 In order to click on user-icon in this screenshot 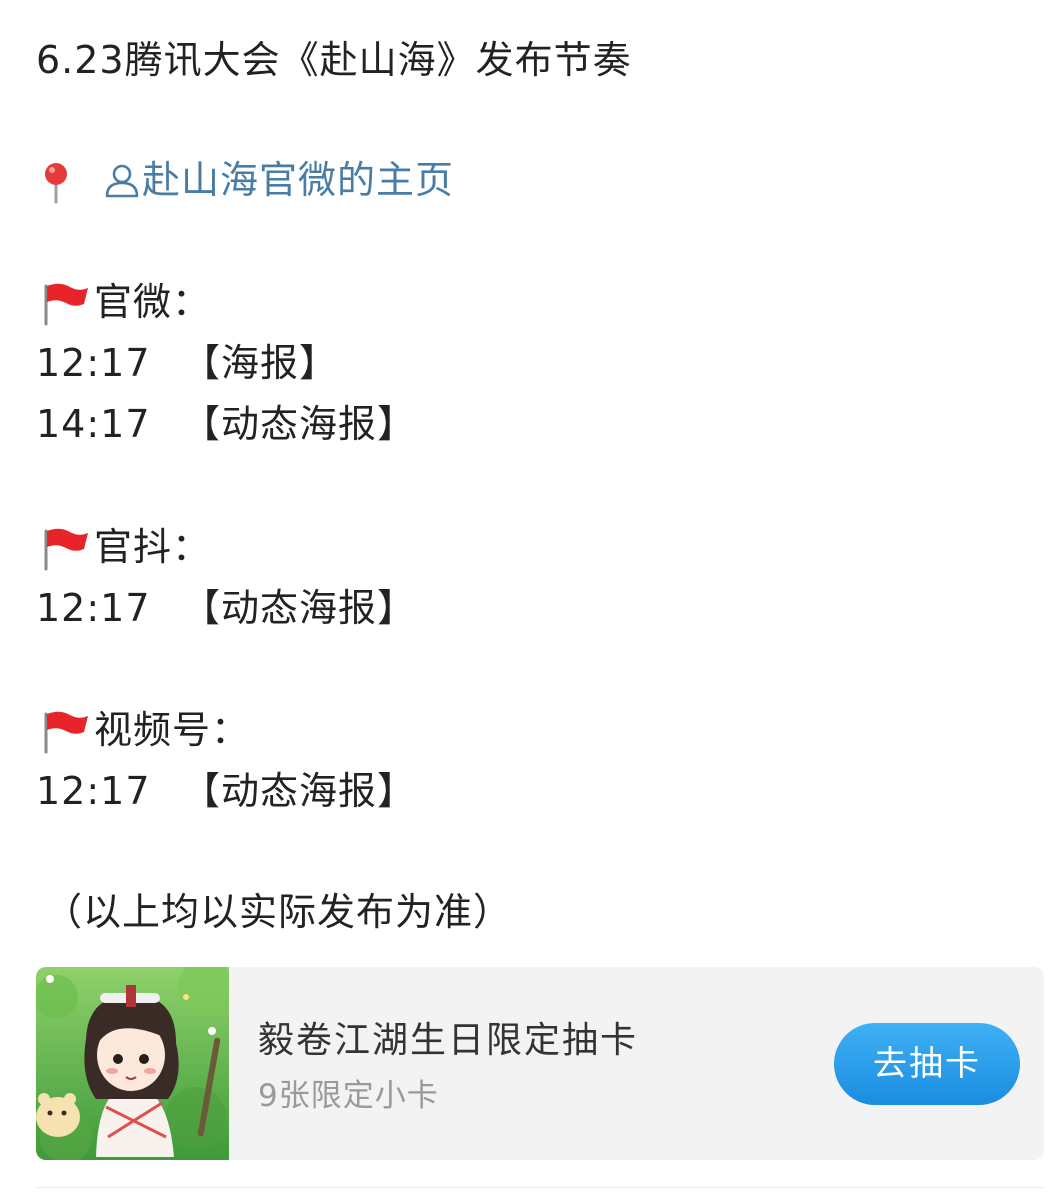, I will do `click(122, 180)`.